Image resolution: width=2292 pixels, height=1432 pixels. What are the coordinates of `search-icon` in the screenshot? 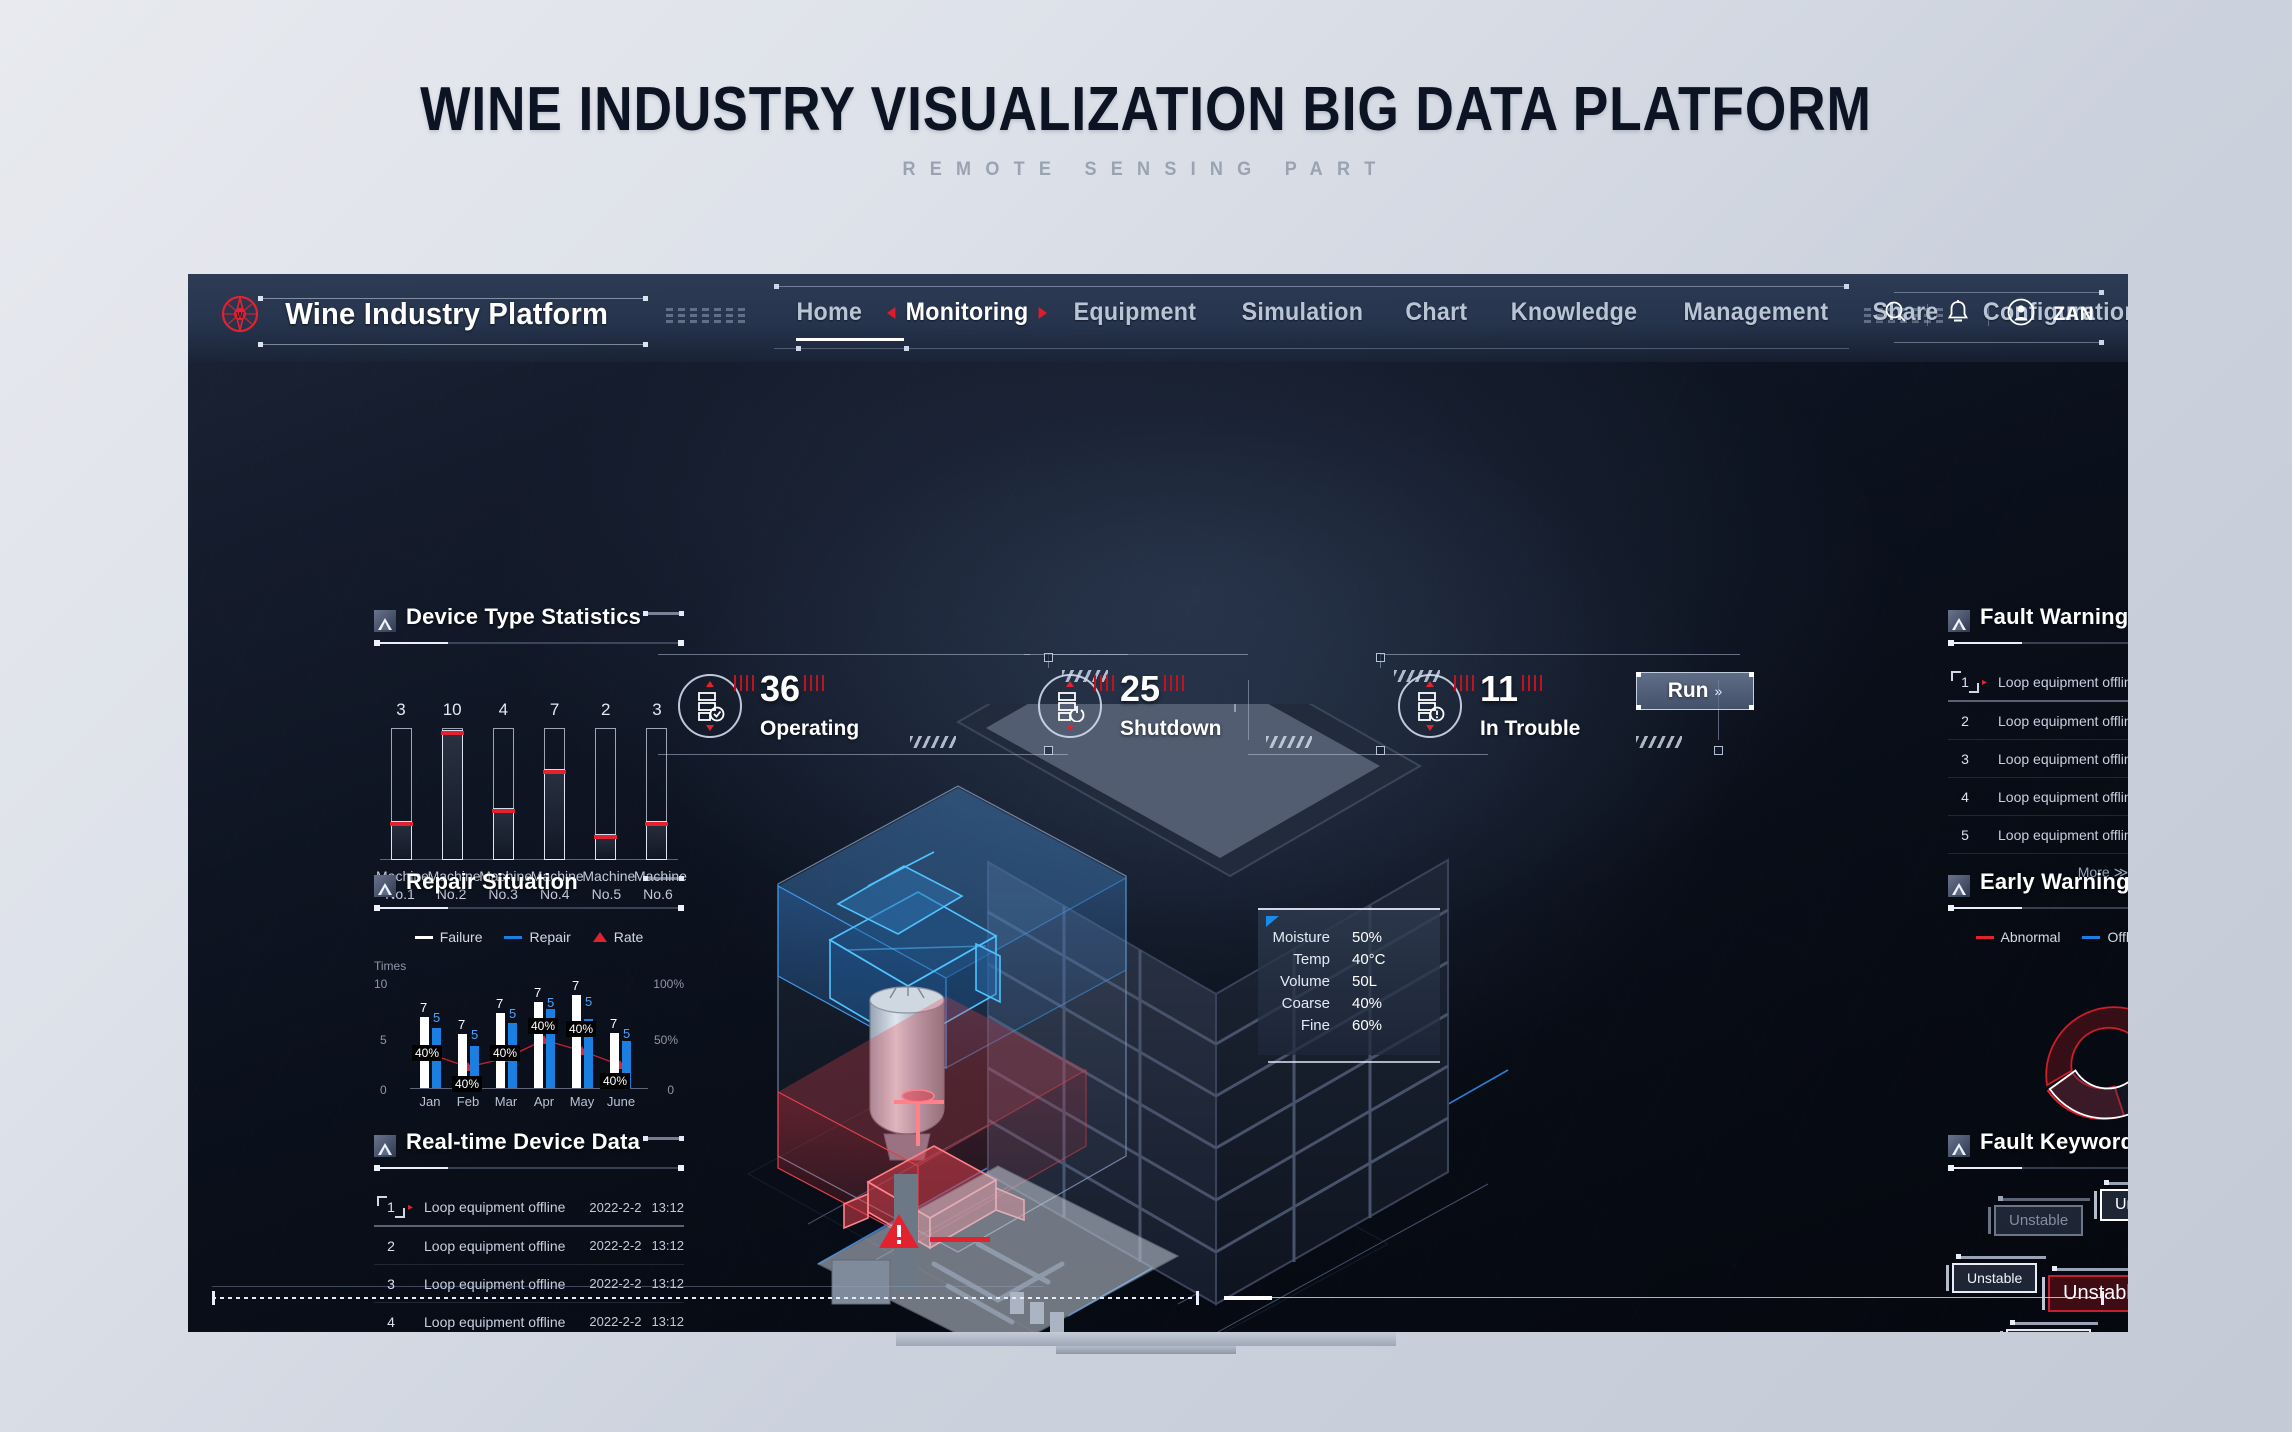 It's located at (1896, 314).